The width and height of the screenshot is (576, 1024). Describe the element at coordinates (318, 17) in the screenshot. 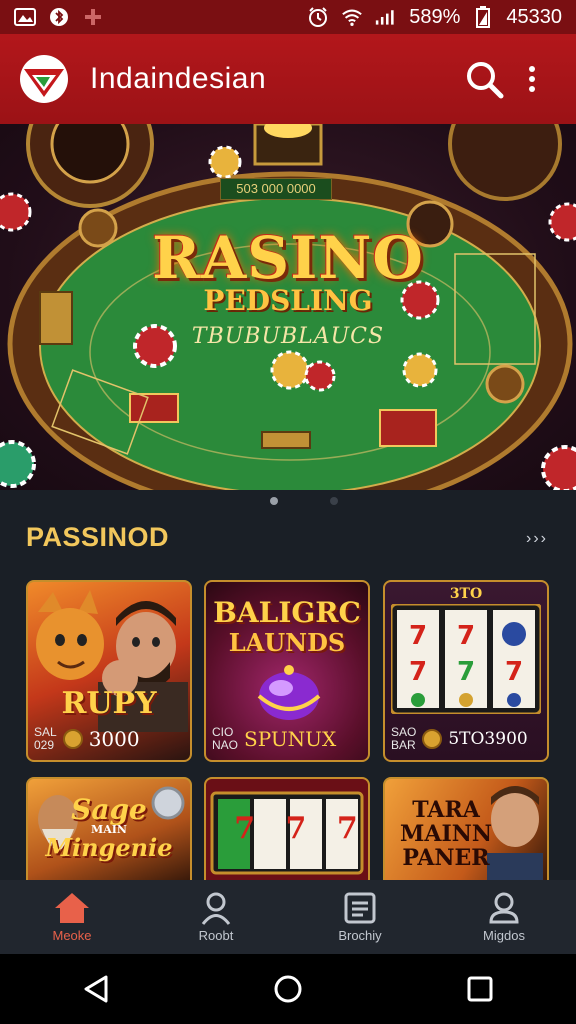

I see `alarm-icon` at that location.